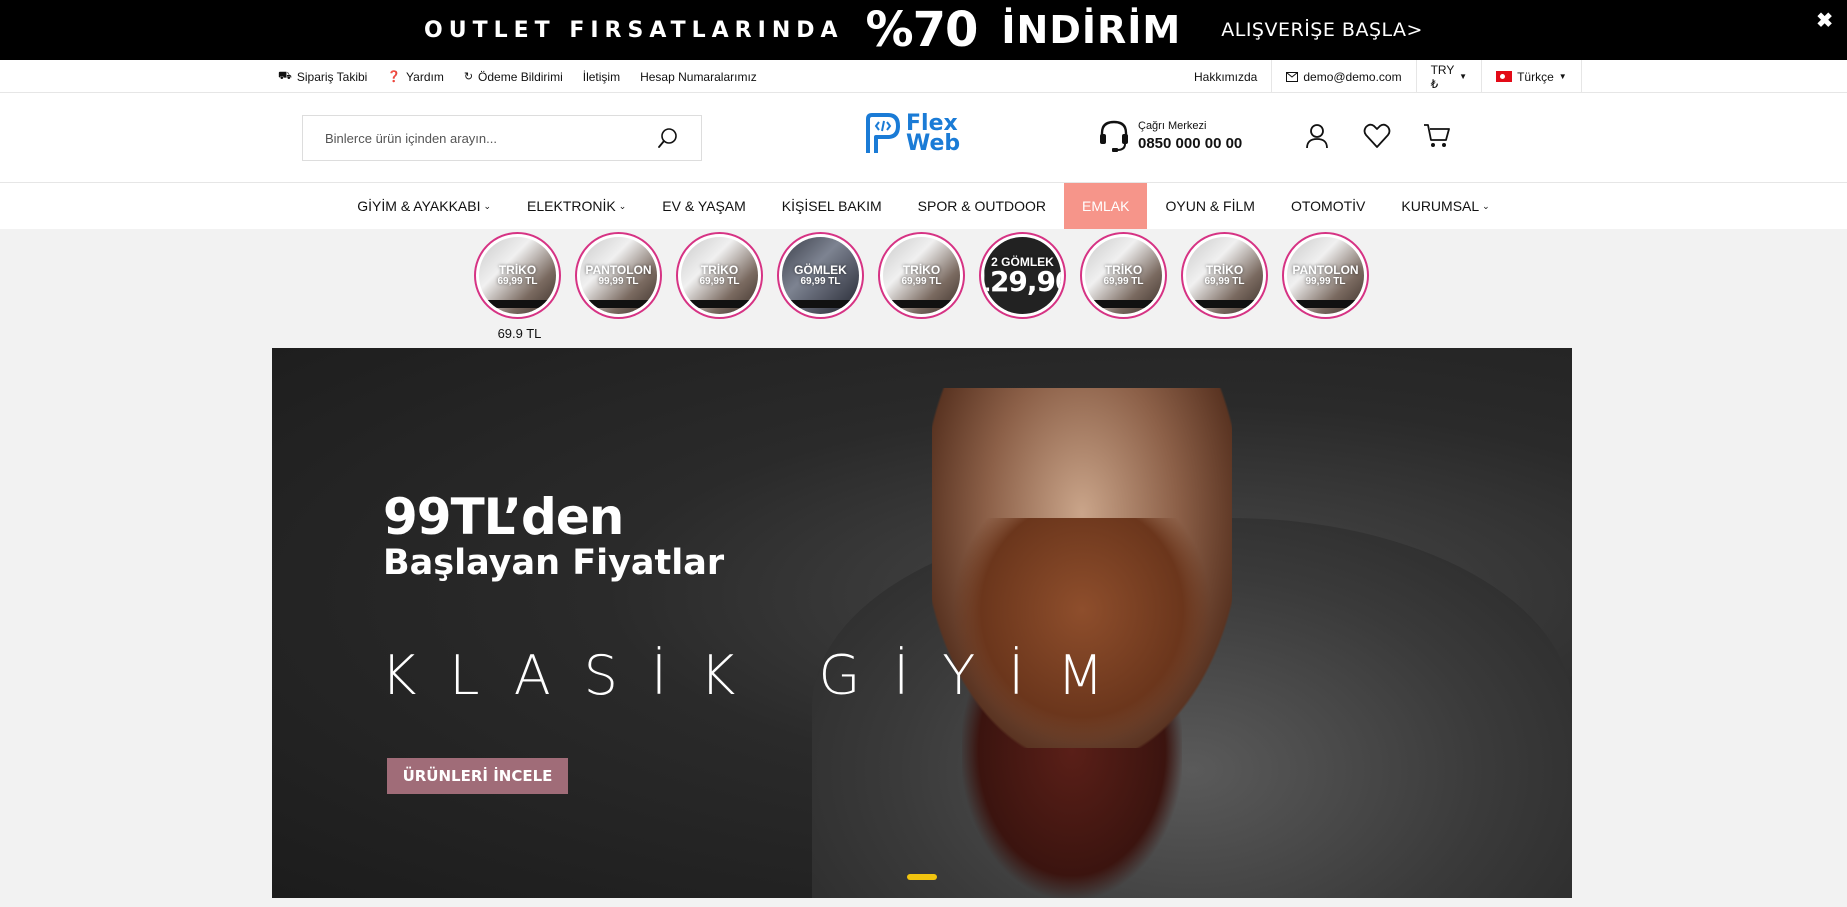 This screenshot has width=1847, height=907. What do you see at coordinates (1190, 143) in the screenshot?
I see `call-center-number: 0850 000 00 00` at bounding box center [1190, 143].